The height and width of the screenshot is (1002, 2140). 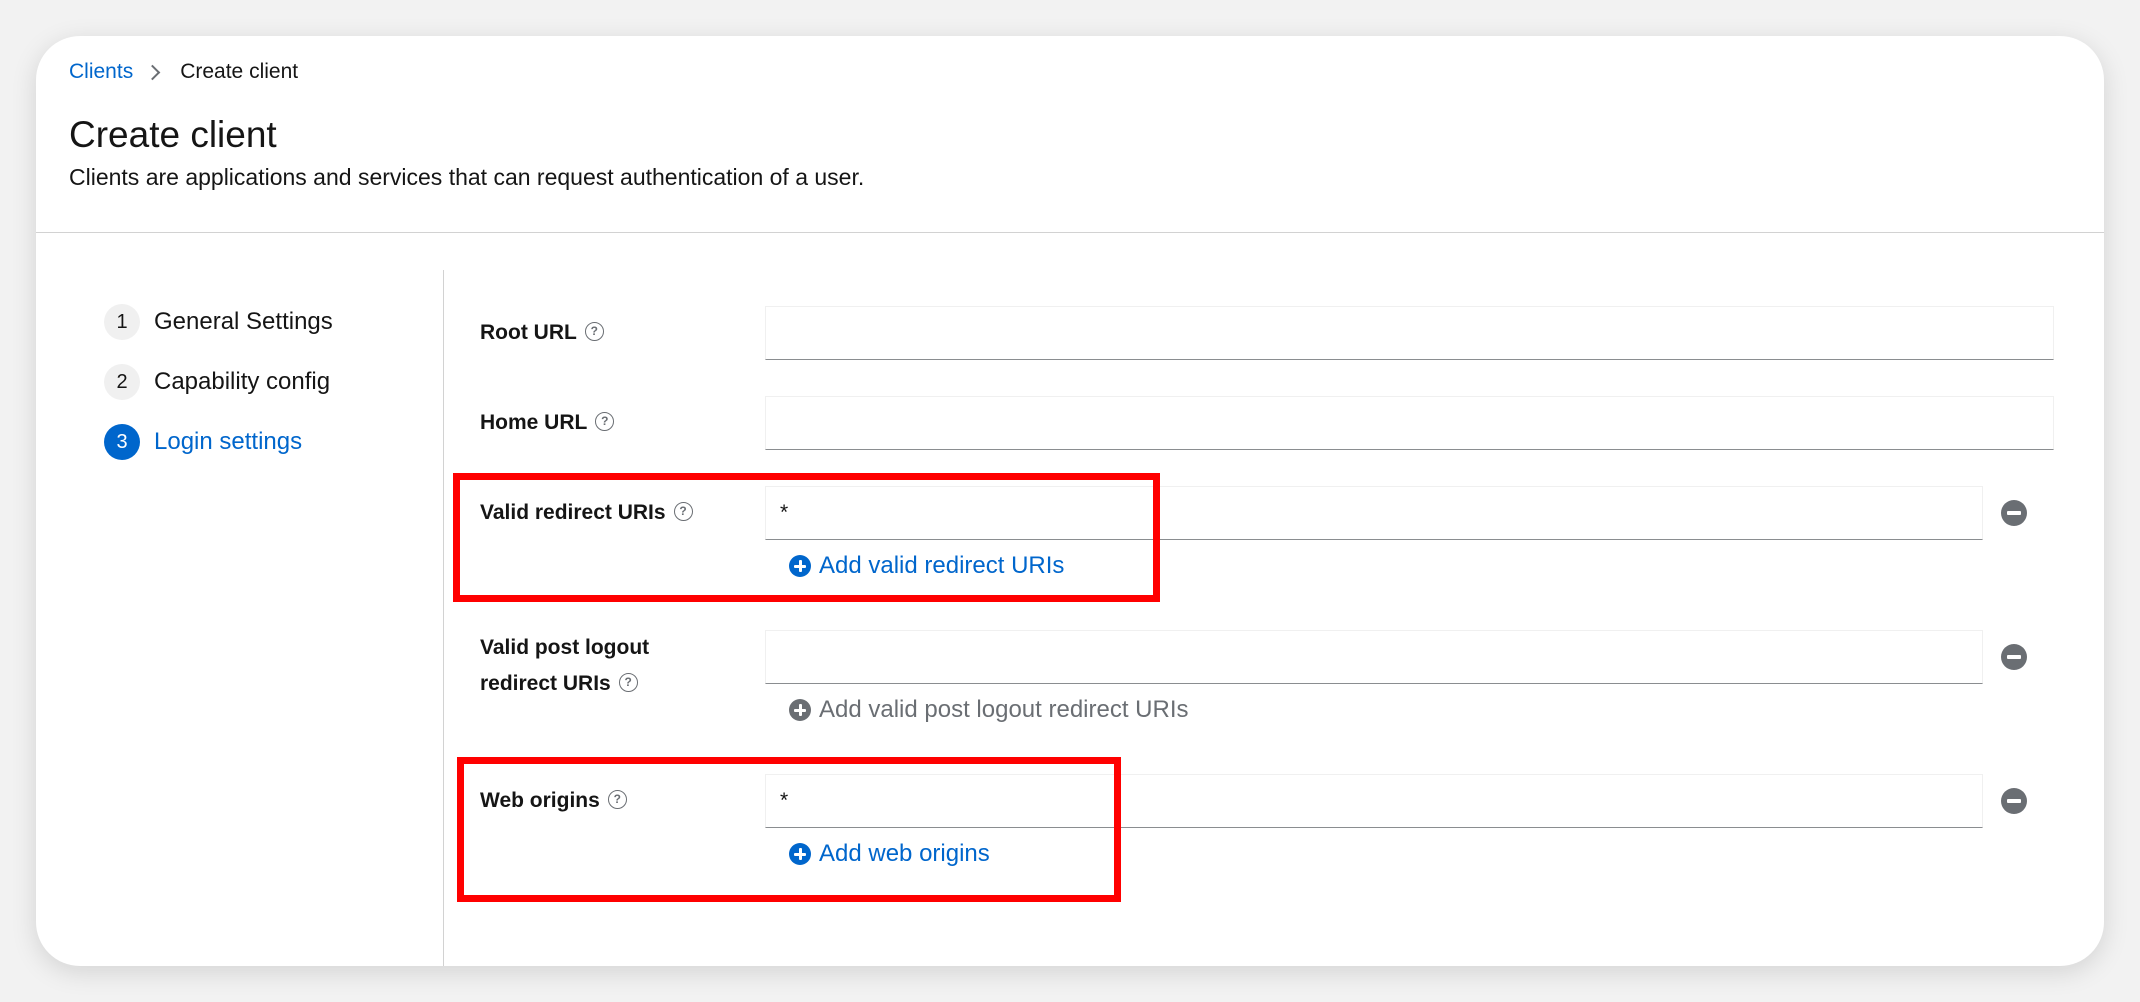 I want to click on step-label: Capability config, so click(x=242, y=381).